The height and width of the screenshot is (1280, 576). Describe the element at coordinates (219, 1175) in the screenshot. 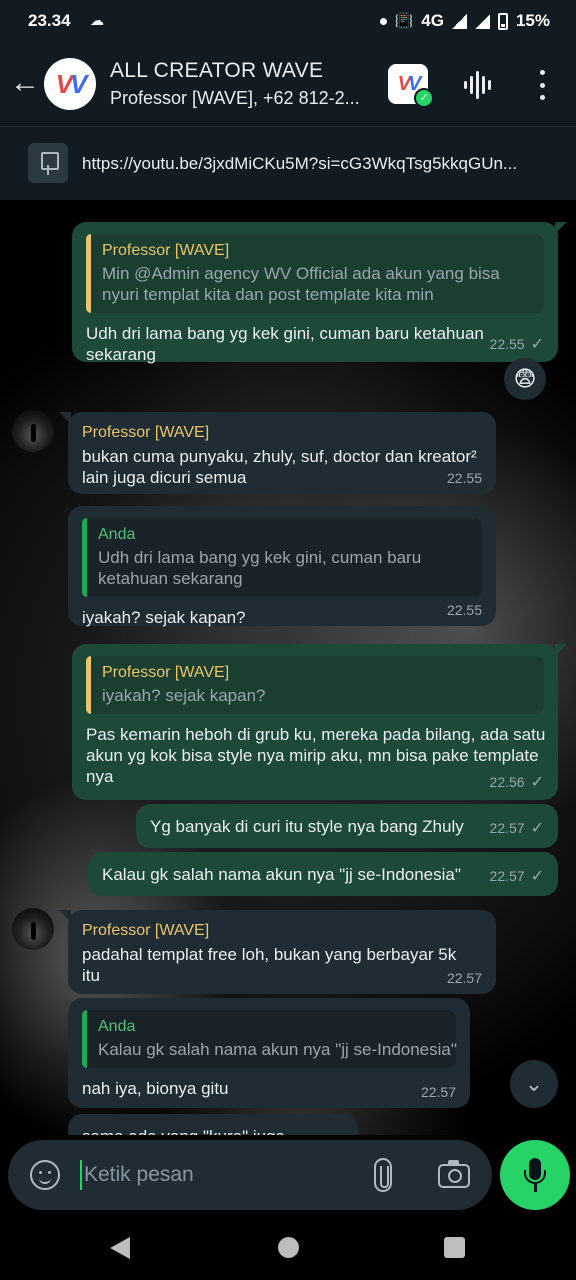

I see `message-input` at that location.